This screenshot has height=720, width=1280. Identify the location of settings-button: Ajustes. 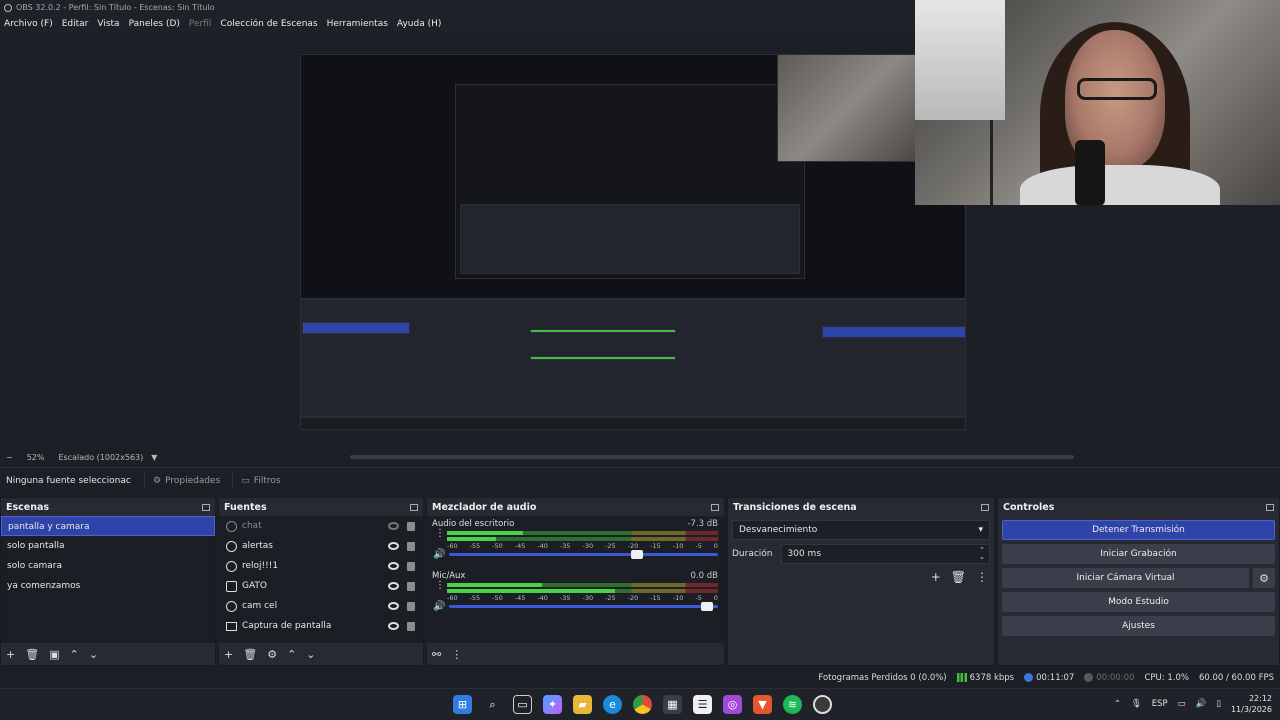
(1138, 626).